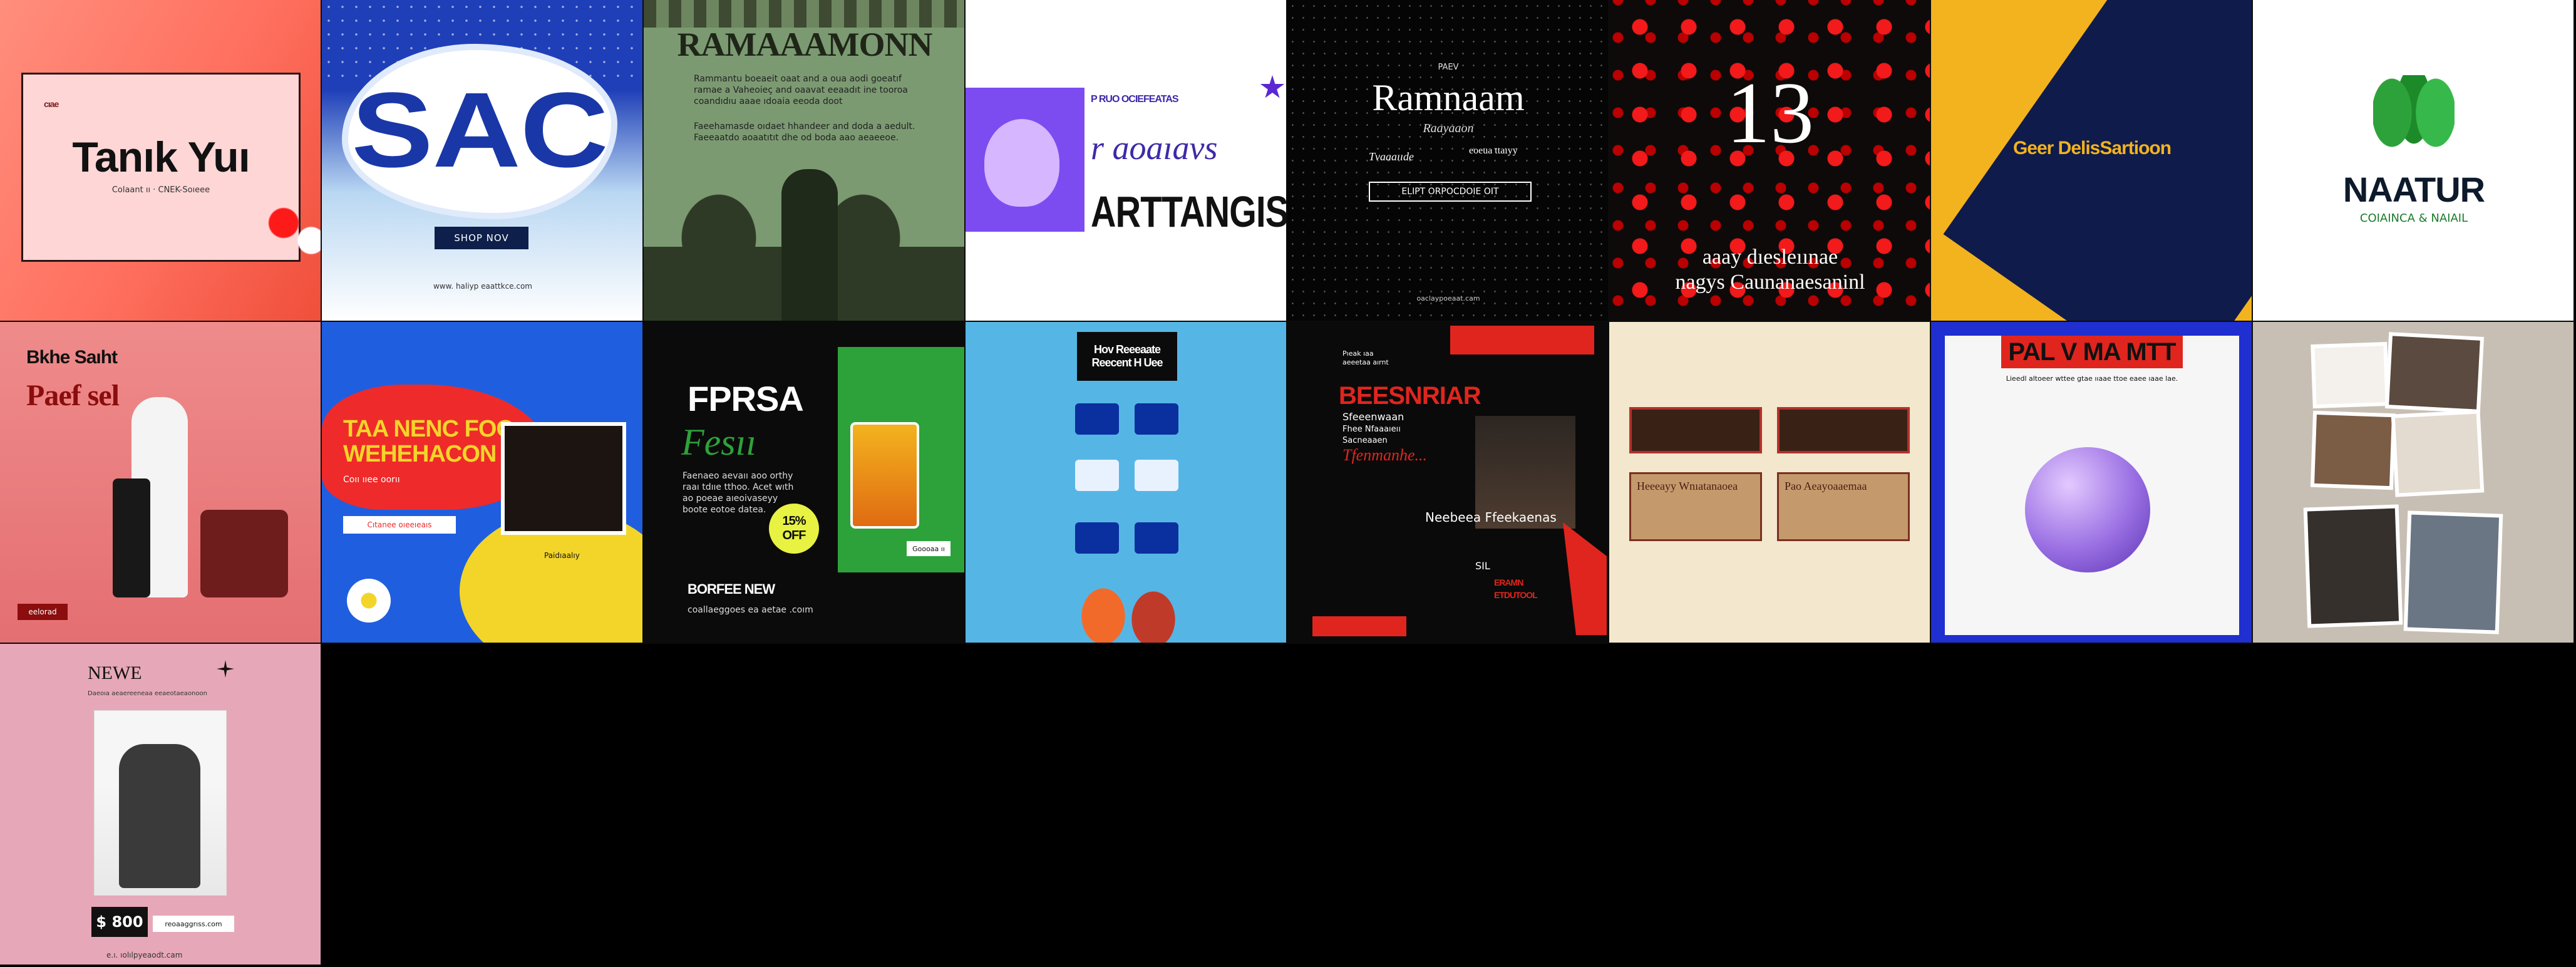 This screenshot has width=2576, height=967. Describe the element at coordinates (1358, 353) in the screenshot. I see `business-small-1: Pıeak ıaa` at that location.